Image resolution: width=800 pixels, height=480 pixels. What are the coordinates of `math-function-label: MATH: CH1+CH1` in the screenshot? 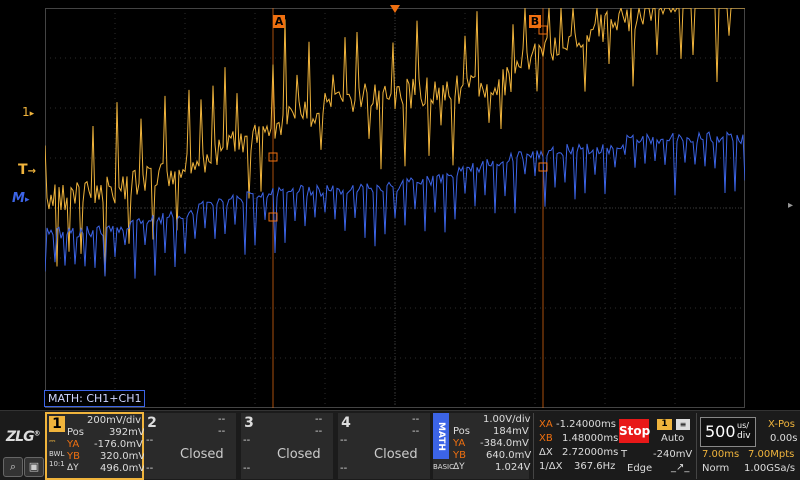 It's located at (95, 398).